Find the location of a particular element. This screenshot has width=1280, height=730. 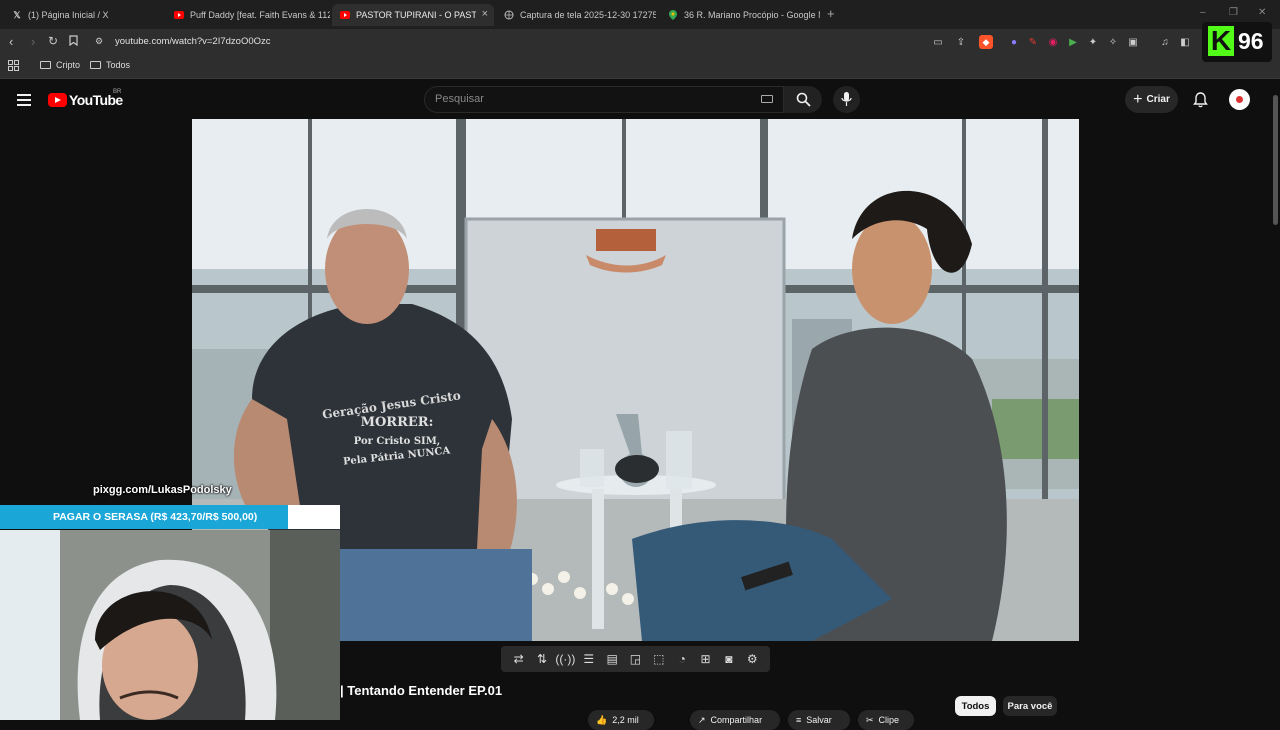

streamer-webcam is located at coordinates (170, 625).